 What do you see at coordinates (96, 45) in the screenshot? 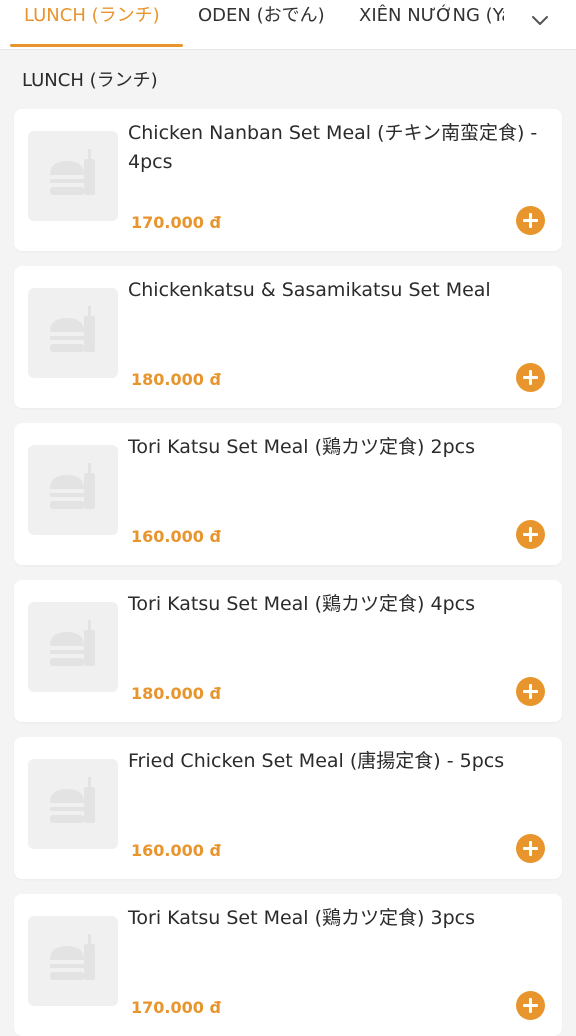
I see `active-tab-indicator` at bounding box center [96, 45].